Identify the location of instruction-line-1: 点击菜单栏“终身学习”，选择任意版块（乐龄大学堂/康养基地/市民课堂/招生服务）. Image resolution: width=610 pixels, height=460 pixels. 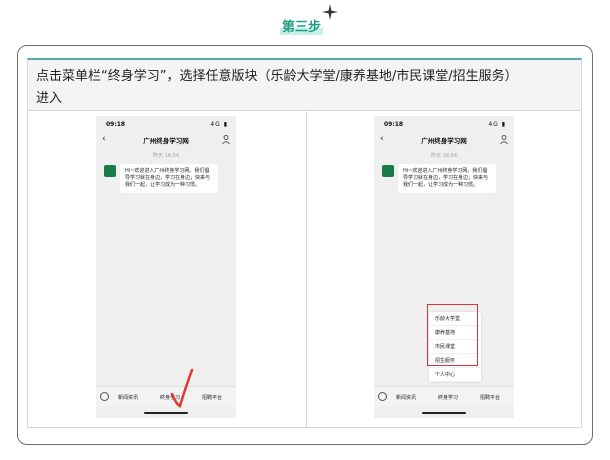
(277, 76).